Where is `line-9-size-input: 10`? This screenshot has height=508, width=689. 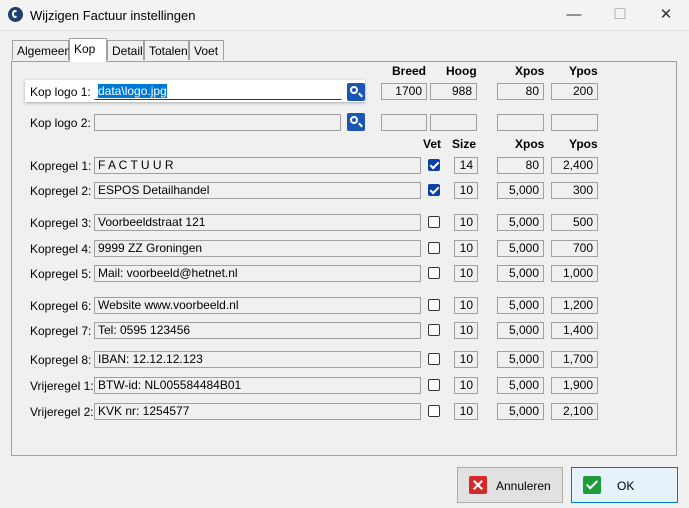
line-9-size-input: 10 is located at coordinates (466, 385).